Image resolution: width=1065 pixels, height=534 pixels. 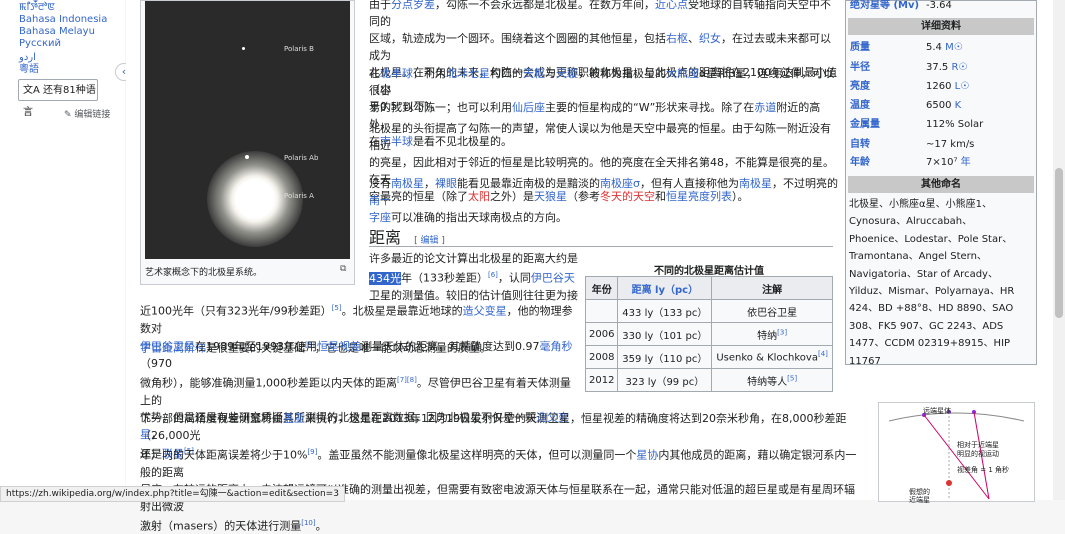 What do you see at coordinates (29, 70) in the screenshot?
I see `lang-link-cantonese: 粵語` at bounding box center [29, 70].